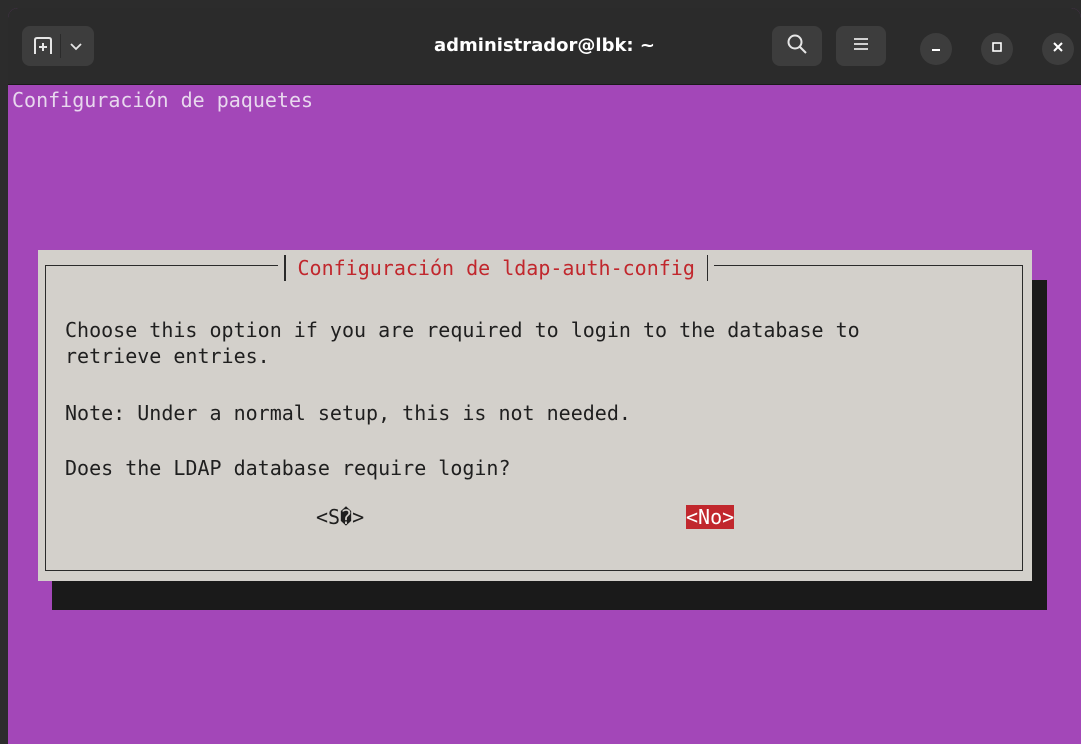  What do you see at coordinates (167, 356) in the screenshot?
I see `dialog-text-line: retrieve entries.` at bounding box center [167, 356].